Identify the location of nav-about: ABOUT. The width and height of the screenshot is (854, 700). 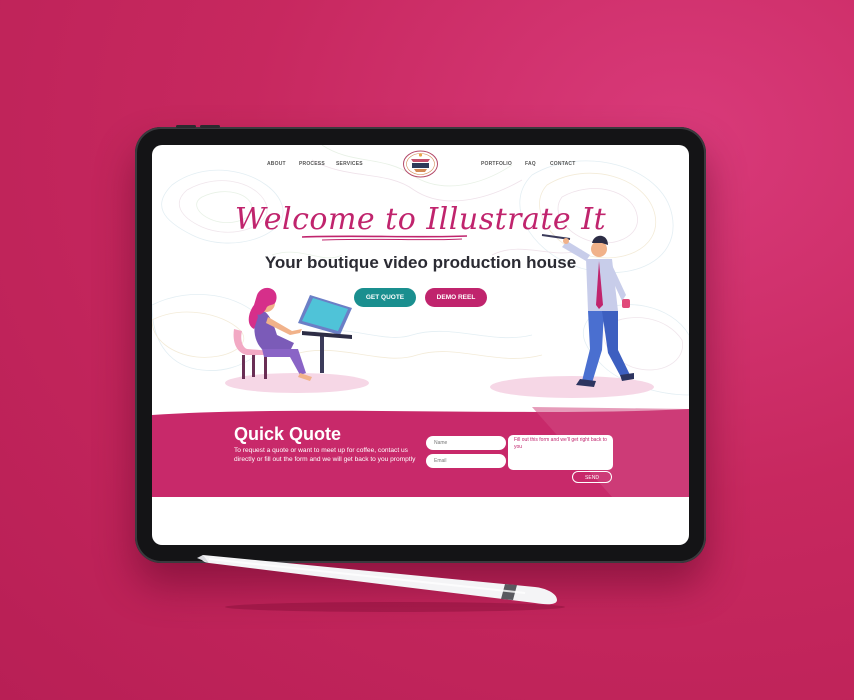
(276, 164).